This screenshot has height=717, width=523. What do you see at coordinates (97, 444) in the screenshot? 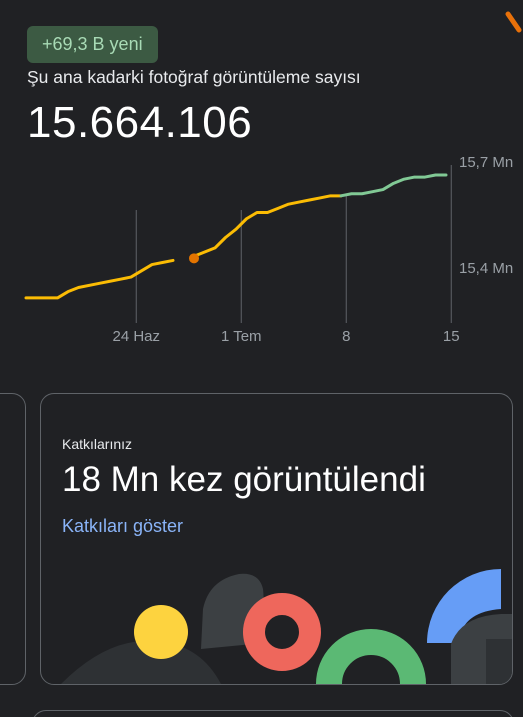
I see `contributions-label: Katkılarınız` at bounding box center [97, 444].